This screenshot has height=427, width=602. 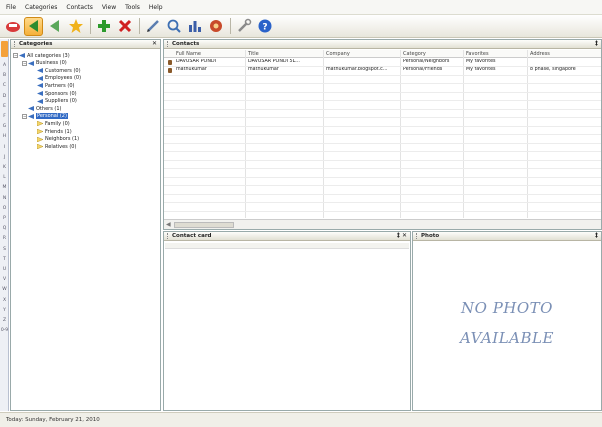 What do you see at coordinates (57, 123) in the screenshot?
I see `tree-node-label: Family (0)` at bounding box center [57, 123].